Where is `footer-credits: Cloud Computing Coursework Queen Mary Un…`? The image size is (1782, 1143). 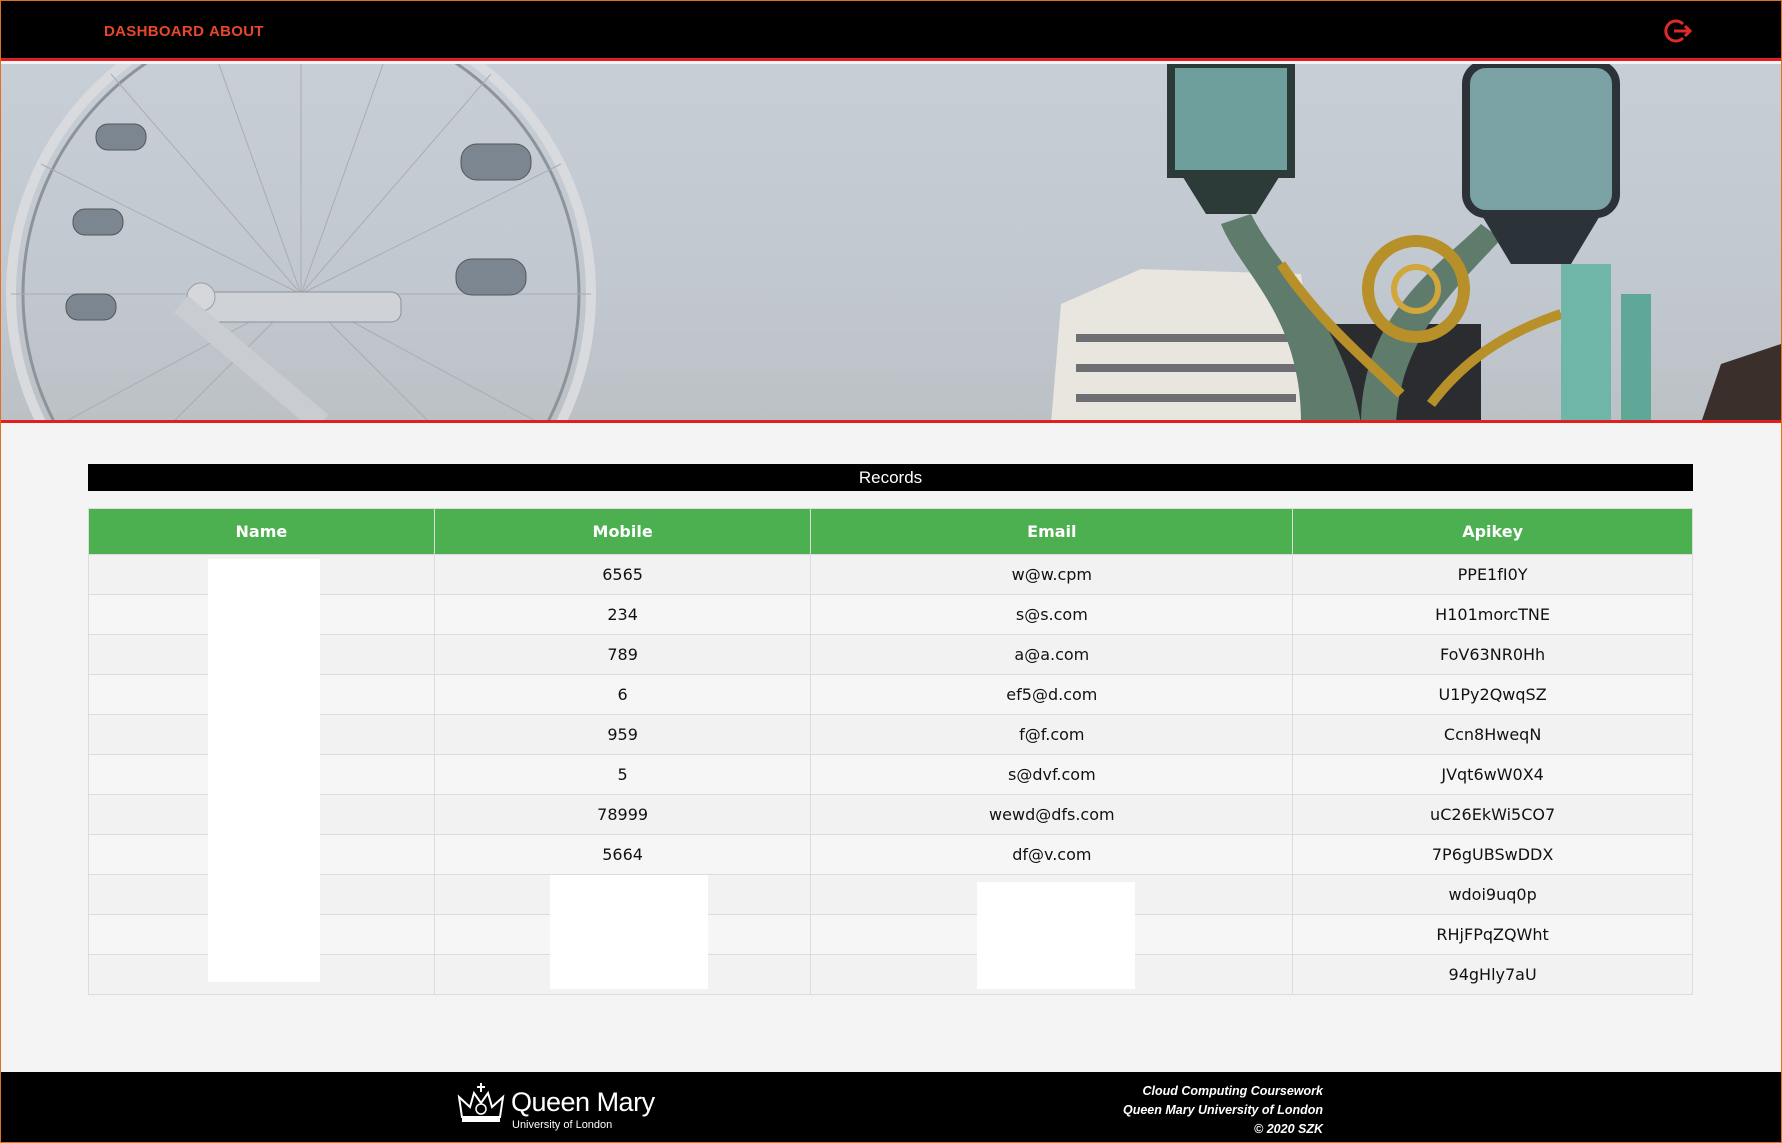
footer-credits: Cloud Computing Coursework Queen Mary Un… is located at coordinates (1223, 1110).